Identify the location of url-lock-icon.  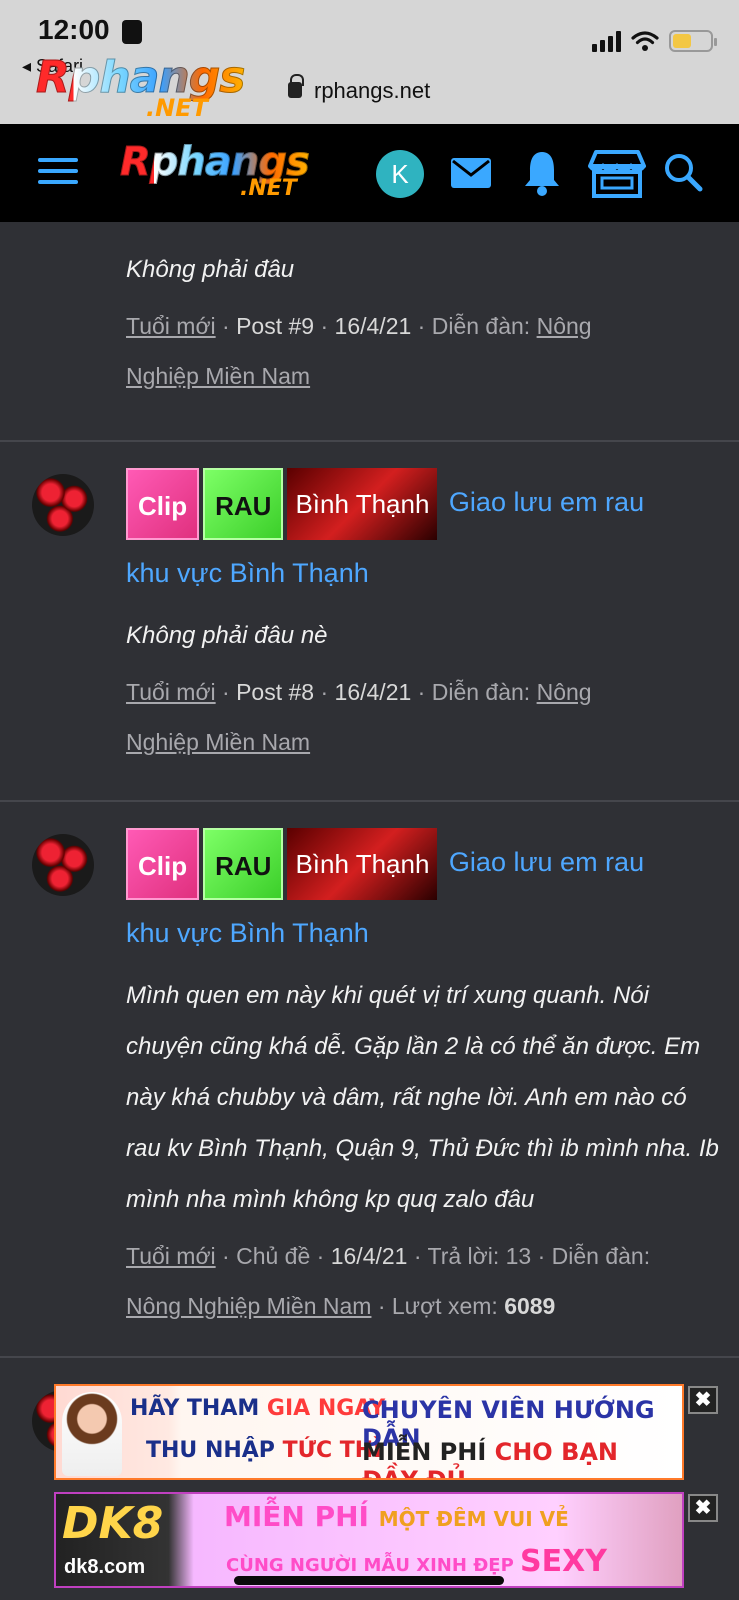
(296, 86).